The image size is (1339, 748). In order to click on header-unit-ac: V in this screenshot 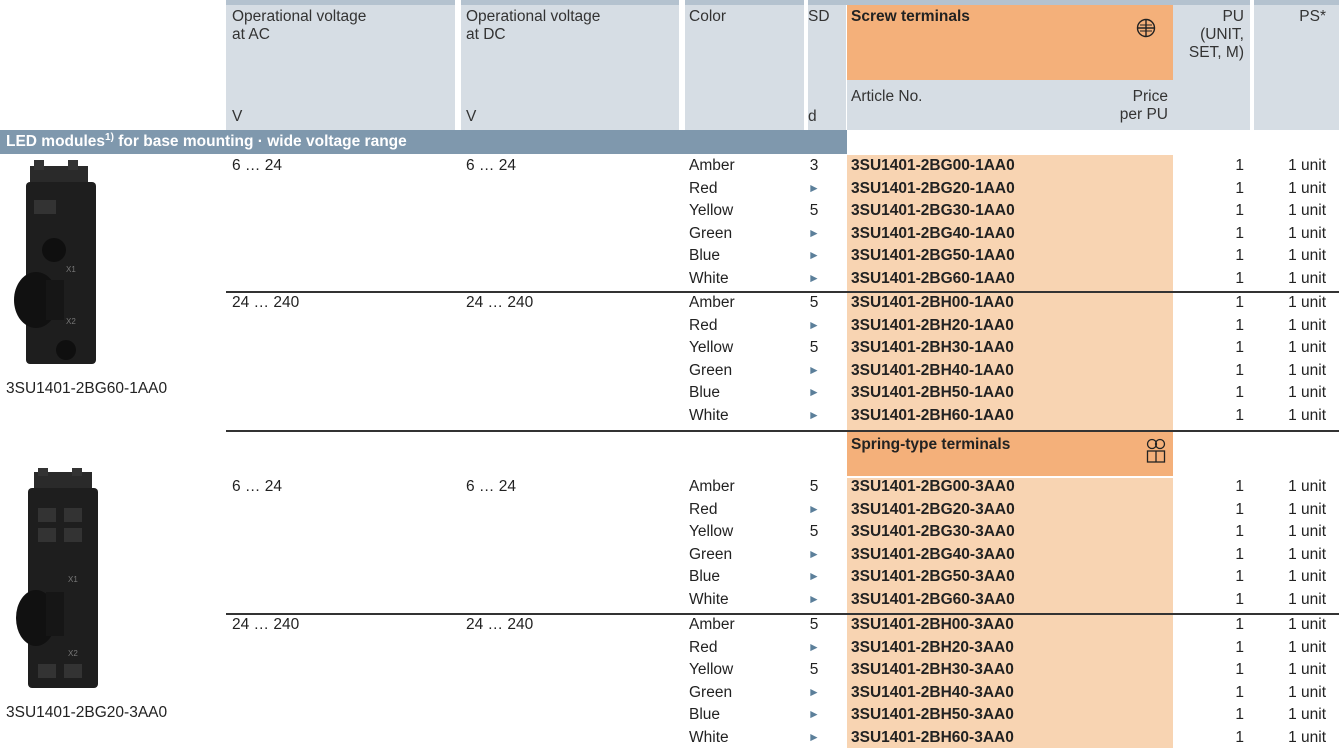, I will do `click(237, 116)`.